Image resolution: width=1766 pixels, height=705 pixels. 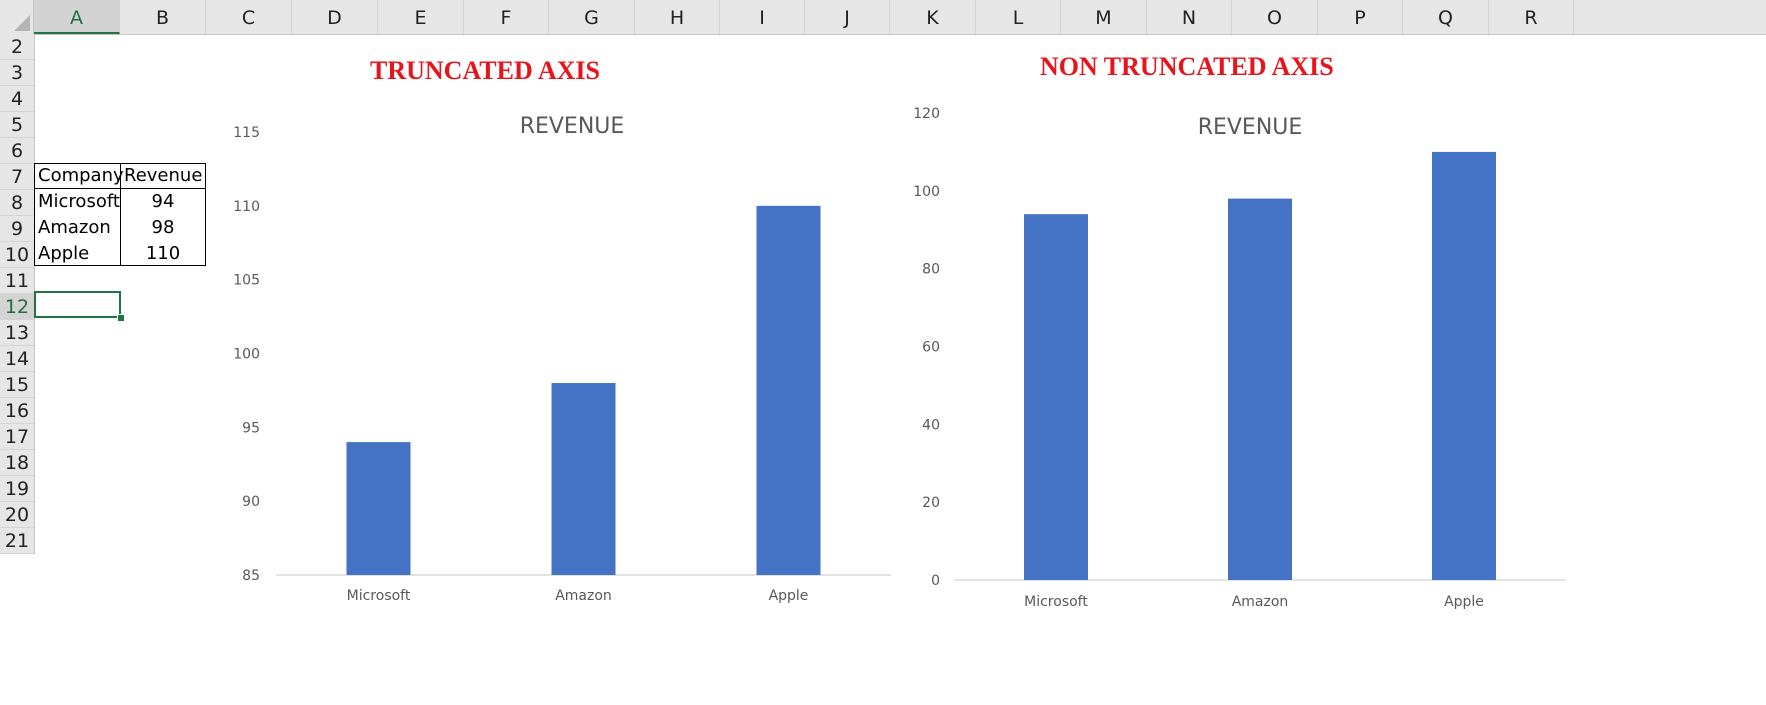 I want to click on y-tick-label: 85, so click(x=251, y=576).